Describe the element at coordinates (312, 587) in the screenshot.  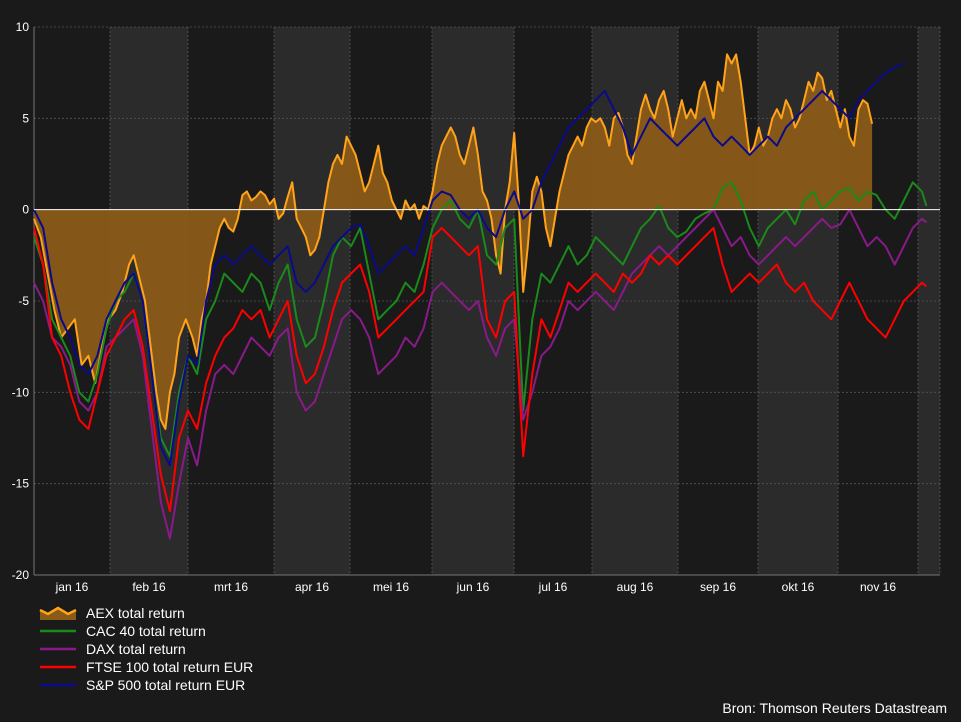
I see `x-tick-label: apr 16` at that location.